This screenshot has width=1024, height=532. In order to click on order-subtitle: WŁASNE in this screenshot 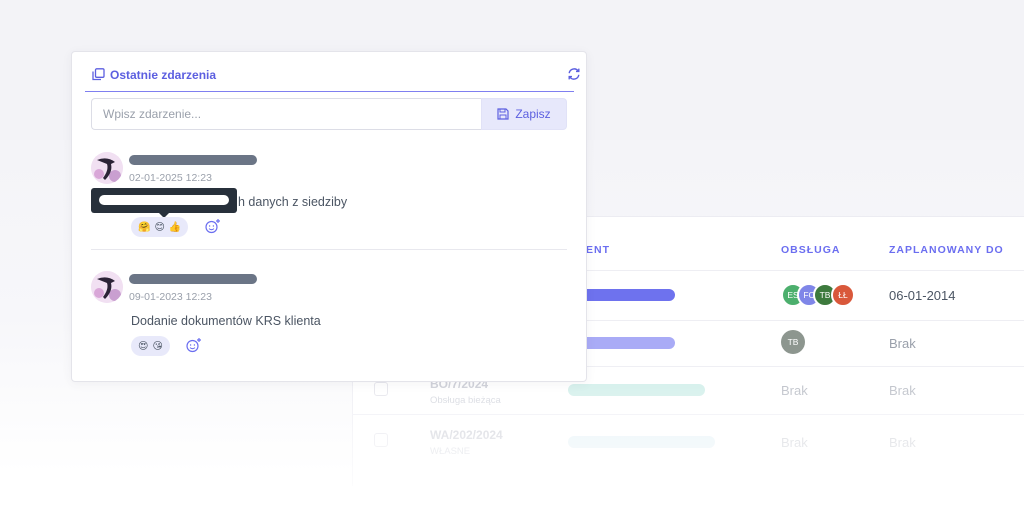, I will do `click(450, 451)`.